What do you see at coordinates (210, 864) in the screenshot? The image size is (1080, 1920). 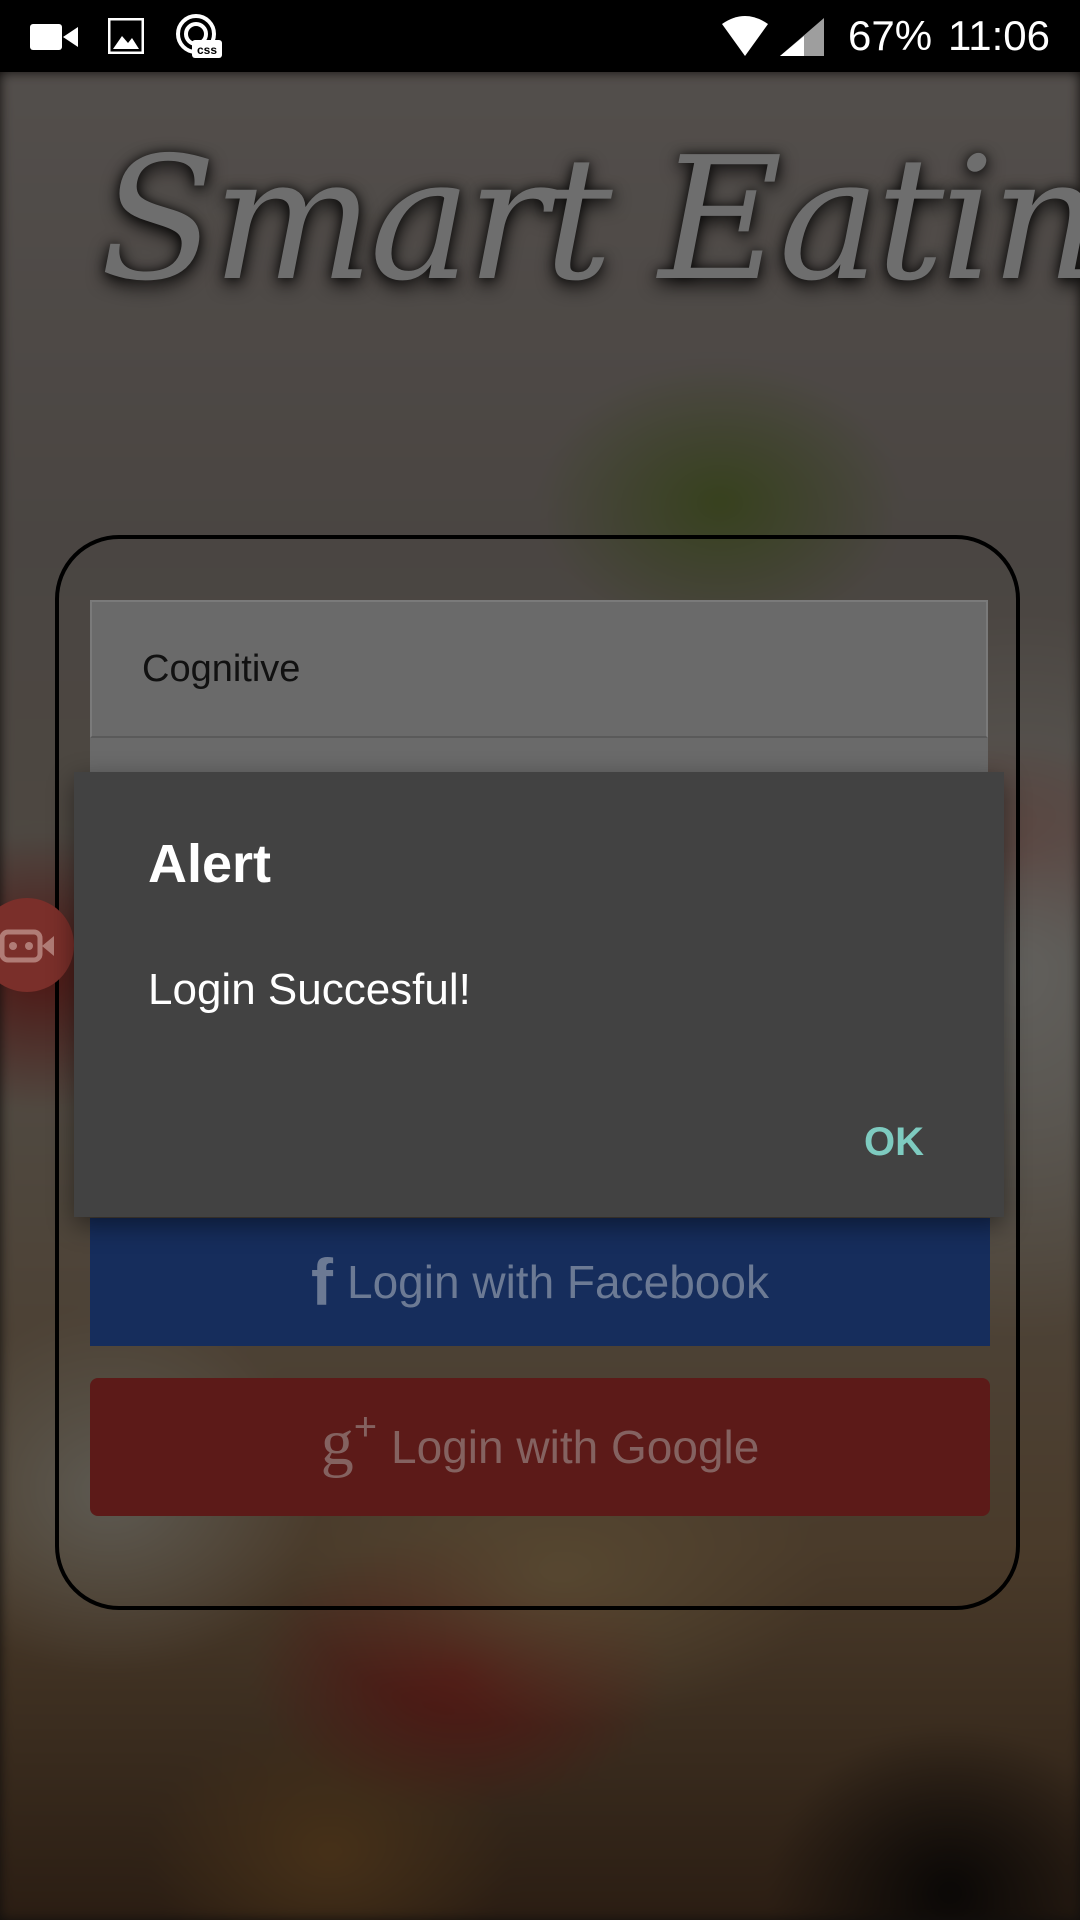 I see `alert-title: Alert` at bounding box center [210, 864].